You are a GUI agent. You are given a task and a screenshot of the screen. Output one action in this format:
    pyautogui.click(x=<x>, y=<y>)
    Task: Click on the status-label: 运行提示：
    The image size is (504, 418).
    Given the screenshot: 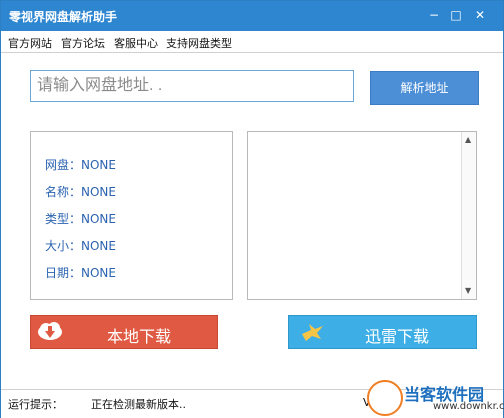 What is the action you would take?
    pyautogui.click(x=35, y=404)
    